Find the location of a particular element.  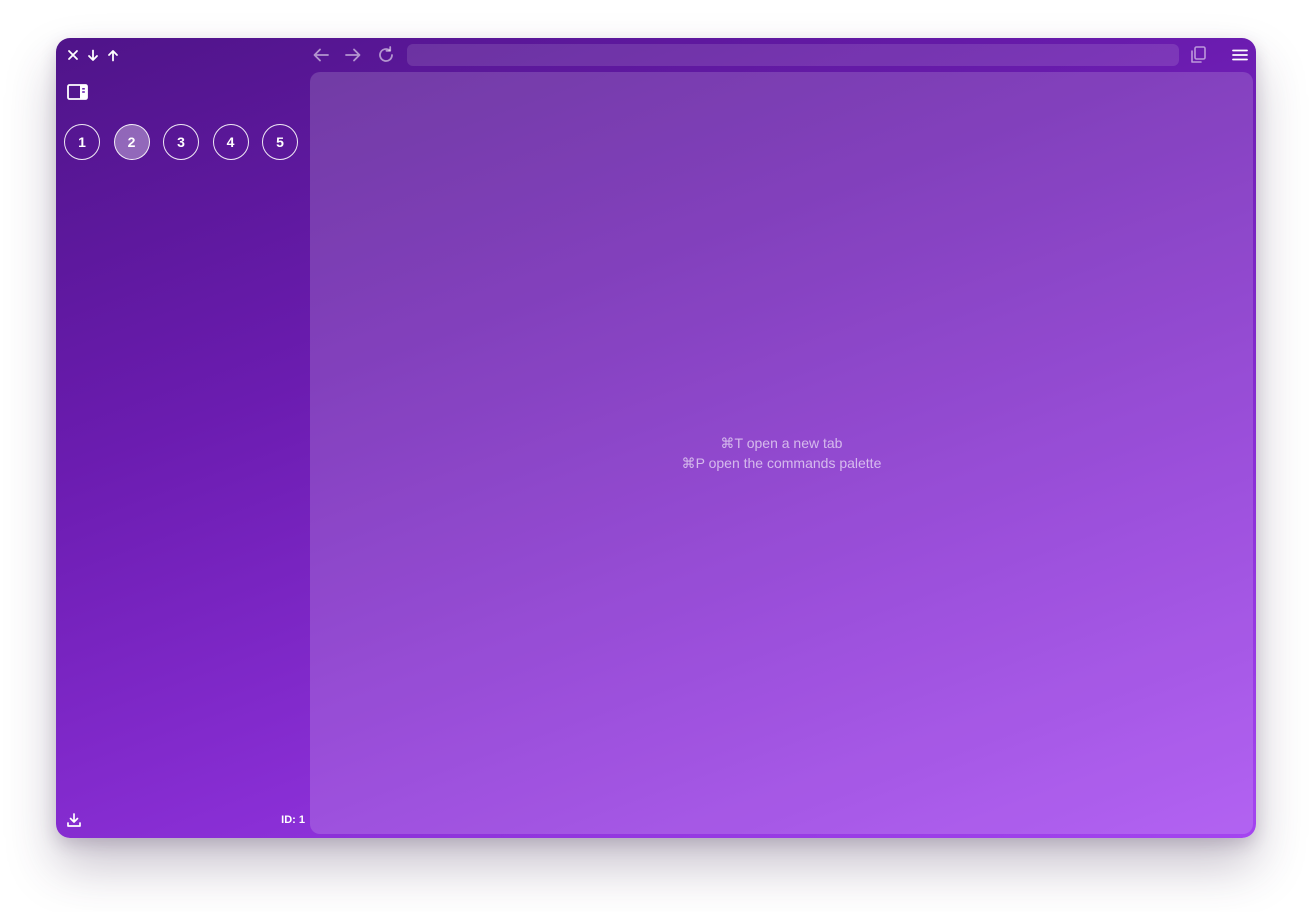

space-switcher: 1 2 3 4 5 is located at coordinates (181, 142).